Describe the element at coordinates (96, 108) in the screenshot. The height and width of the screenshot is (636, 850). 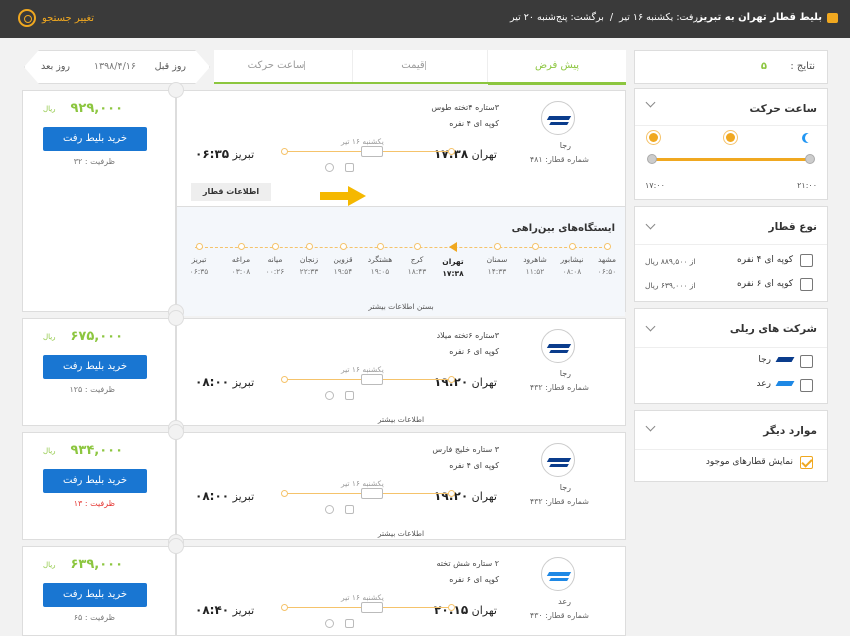
I see `train-1-price: ۹۲۹,۰۰۰` at that location.